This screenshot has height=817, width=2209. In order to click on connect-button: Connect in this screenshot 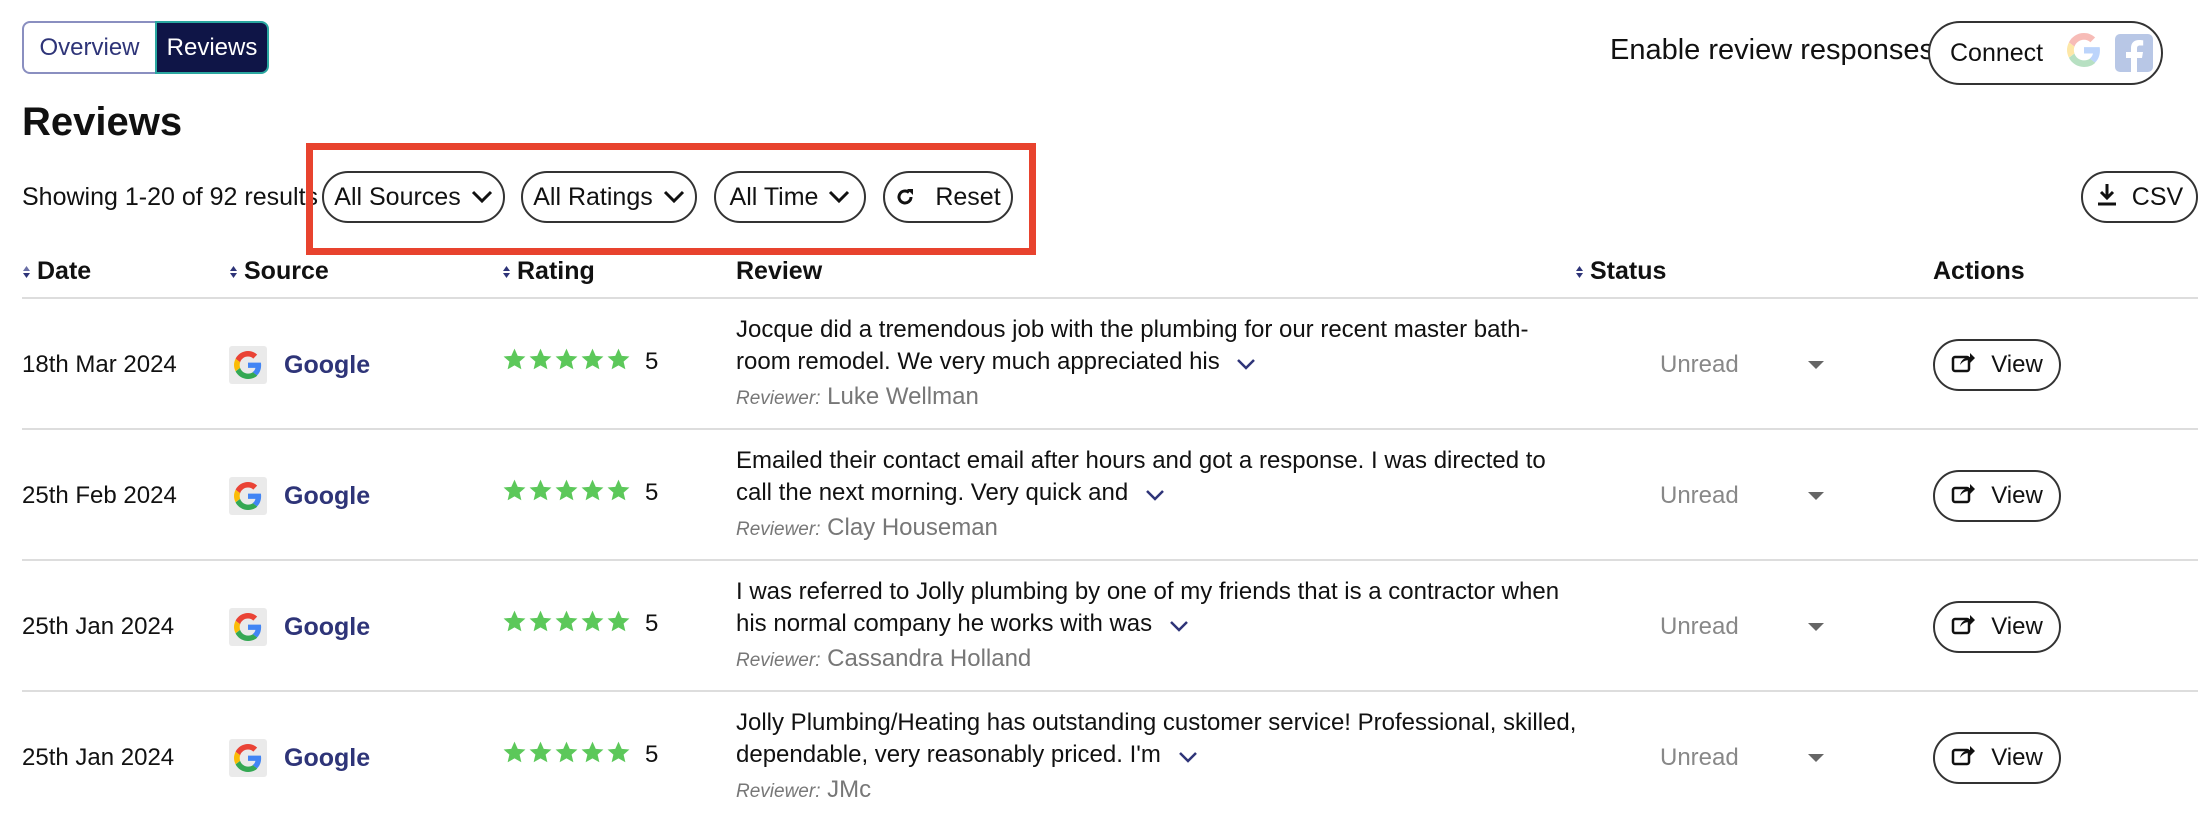, I will do `click(2045, 53)`.